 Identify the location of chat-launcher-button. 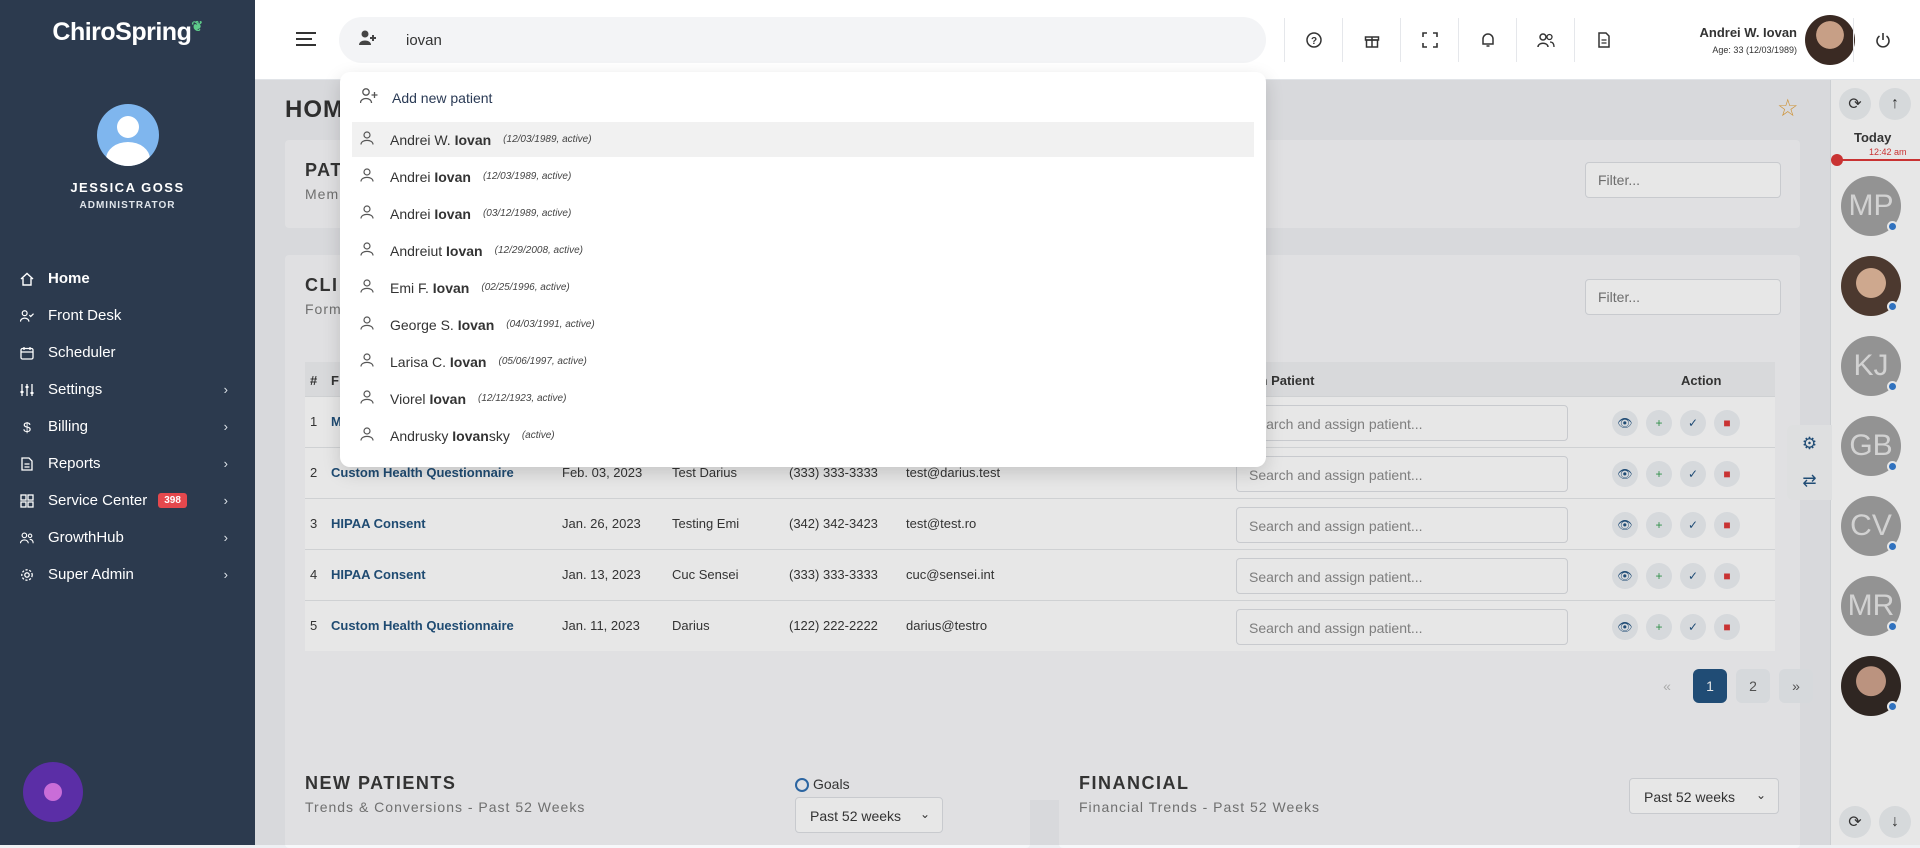
(53, 792).